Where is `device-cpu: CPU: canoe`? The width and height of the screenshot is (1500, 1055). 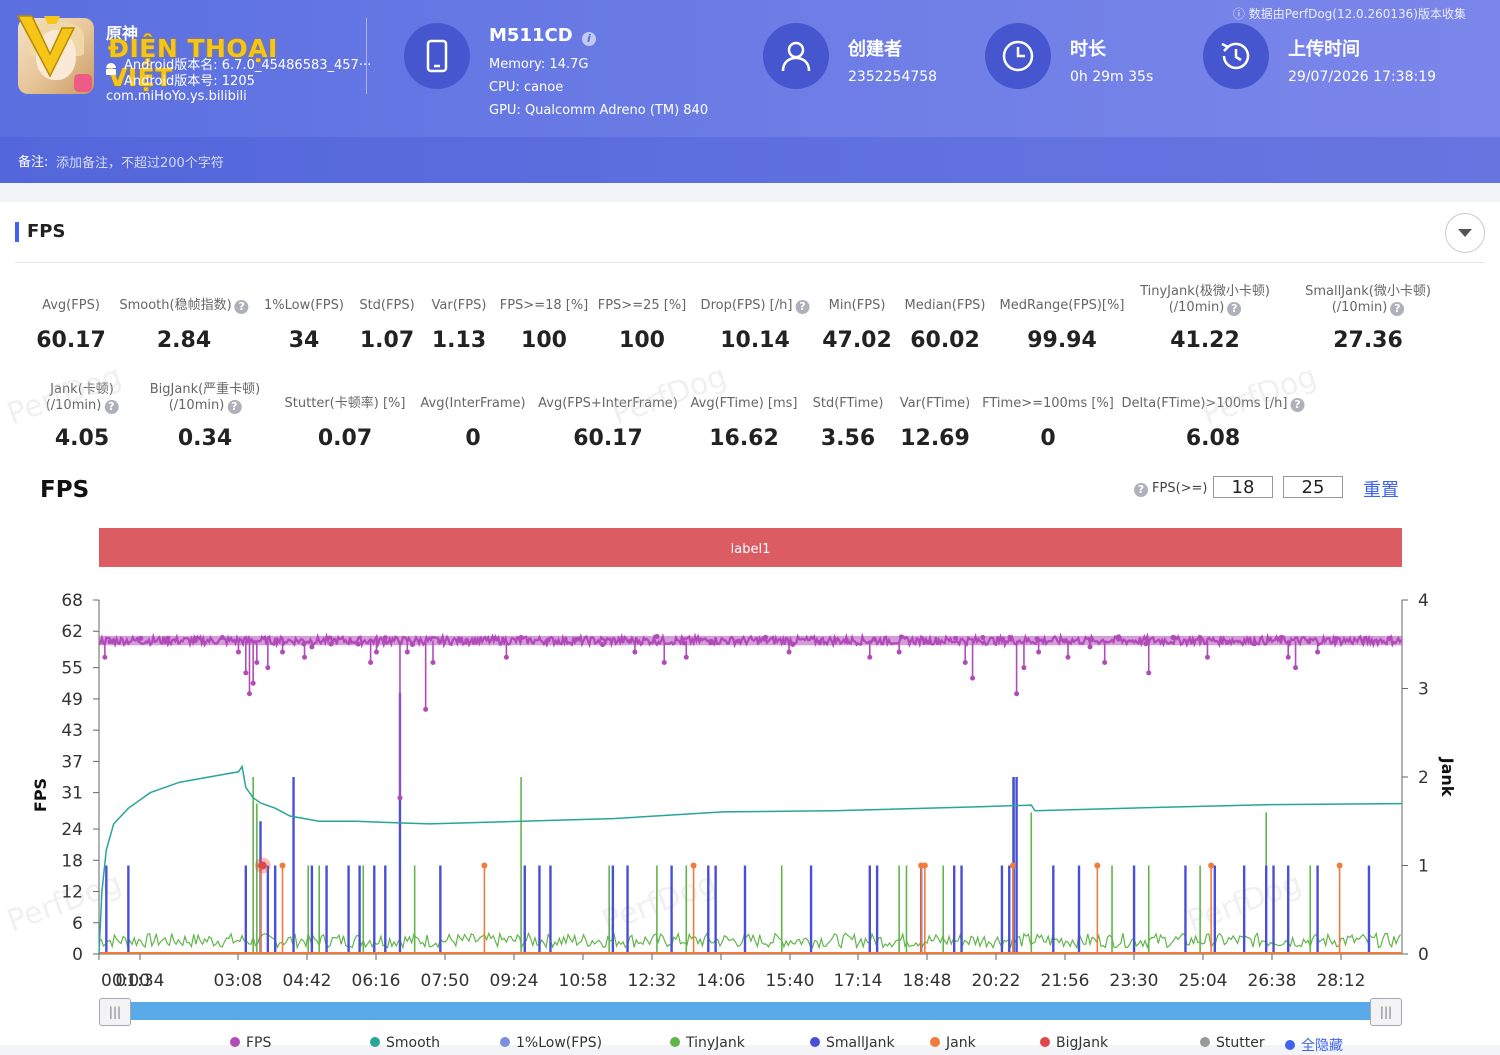 device-cpu: CPU: canoe is located at coordinates (526, 87).